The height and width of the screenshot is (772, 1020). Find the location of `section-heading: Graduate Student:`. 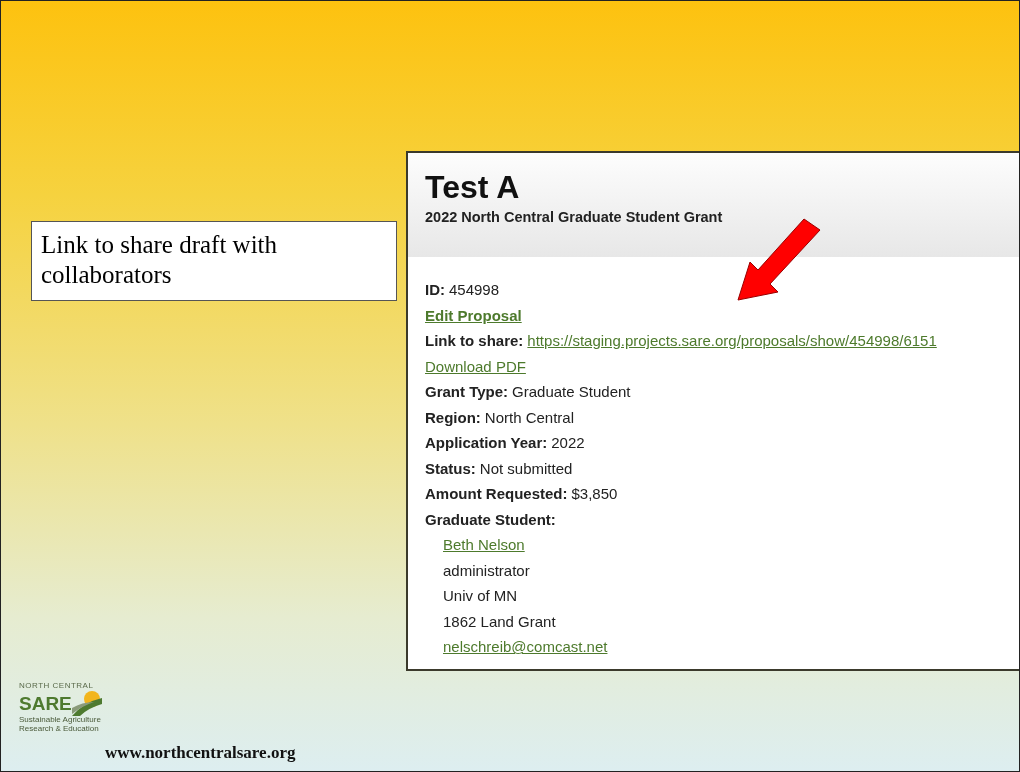

section-heading: Graduate Student: is located at coordinates (490, 519).